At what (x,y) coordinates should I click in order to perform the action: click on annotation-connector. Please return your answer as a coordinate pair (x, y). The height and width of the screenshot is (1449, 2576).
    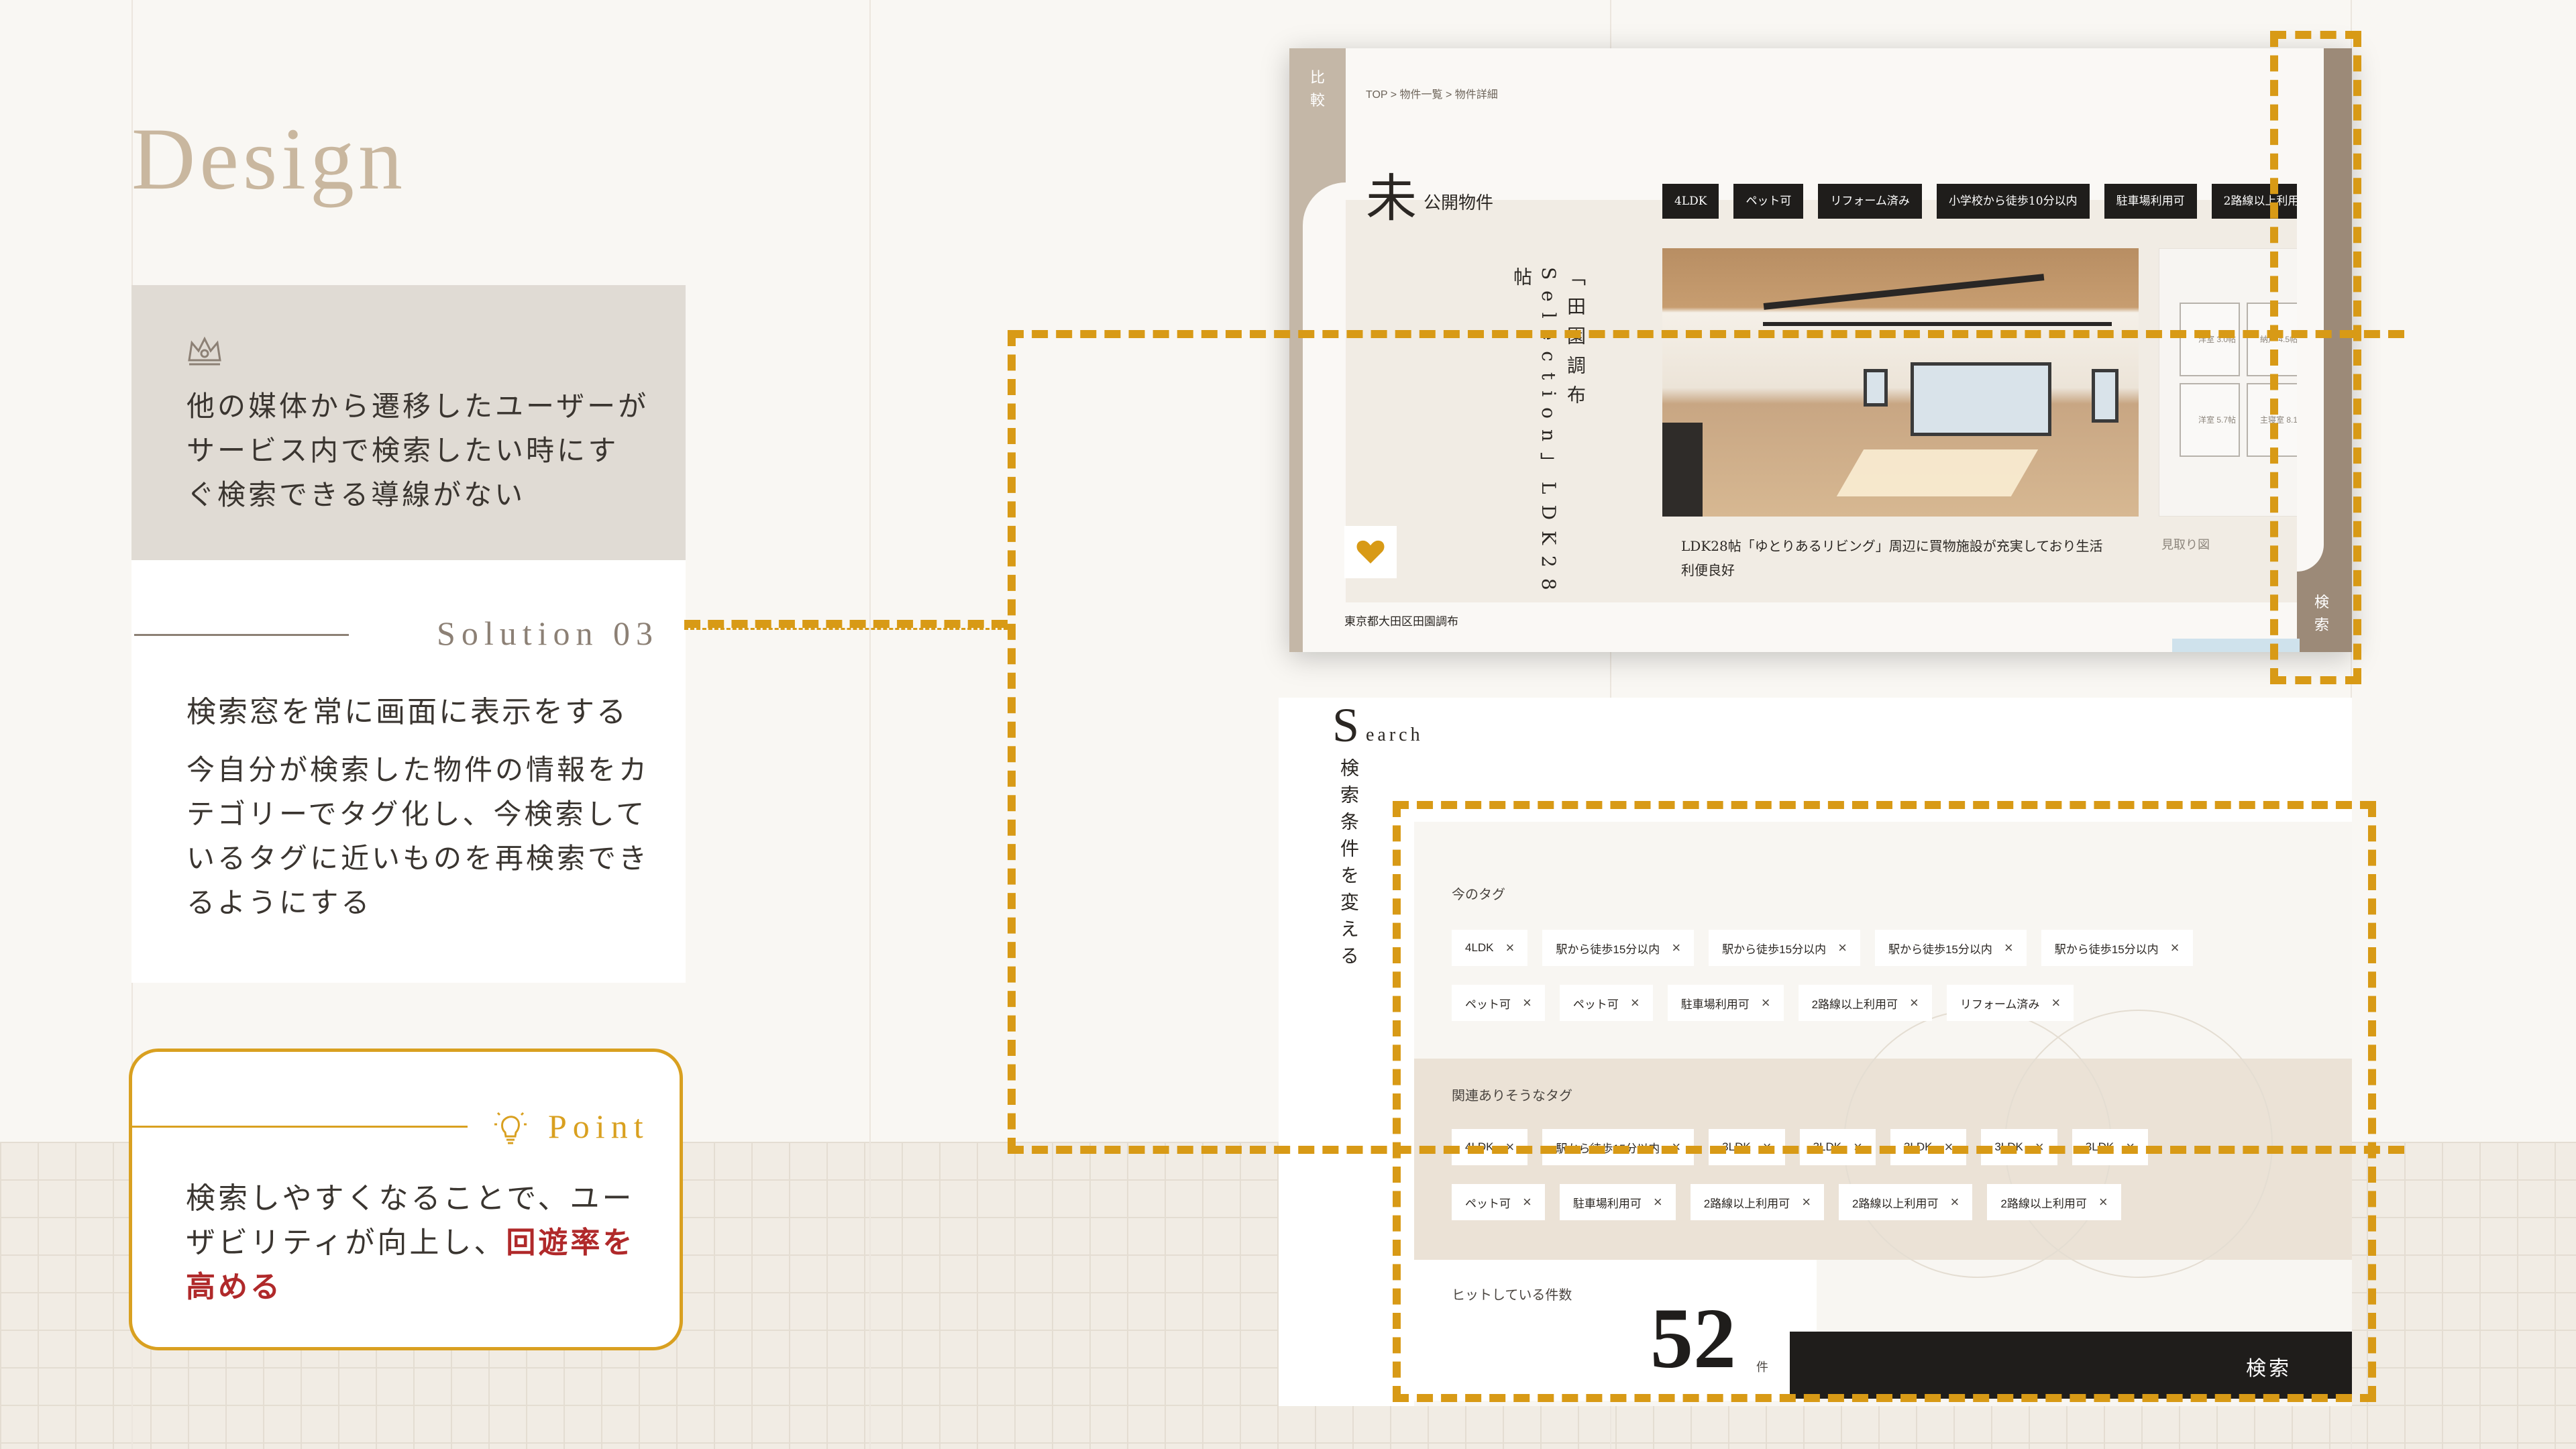
    Looking at the image, I should click on (846, 625).